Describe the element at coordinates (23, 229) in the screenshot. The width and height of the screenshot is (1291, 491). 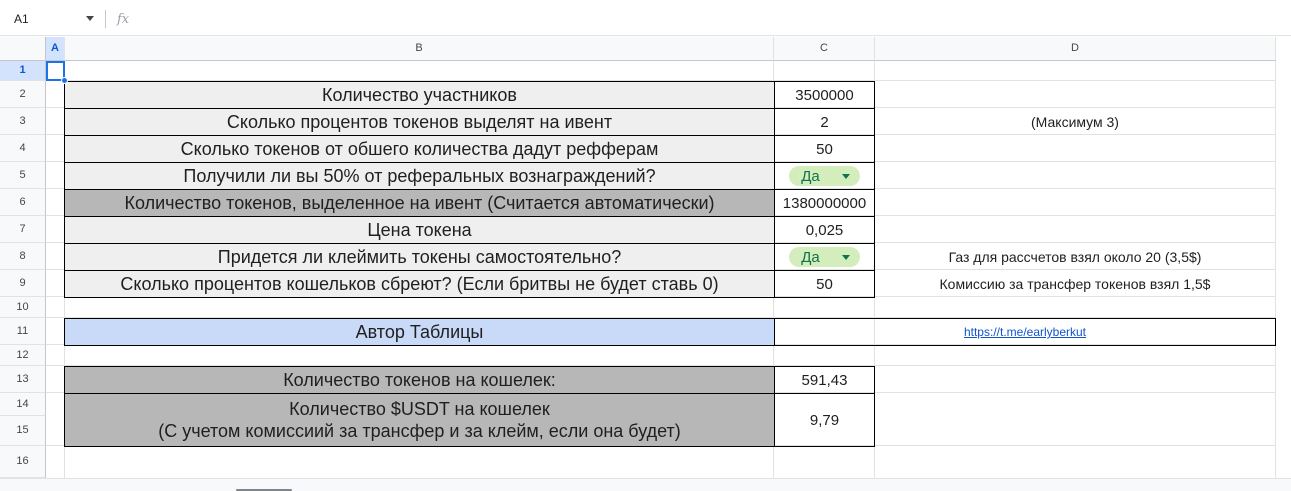
I see `row-header-7: 7` at that location.